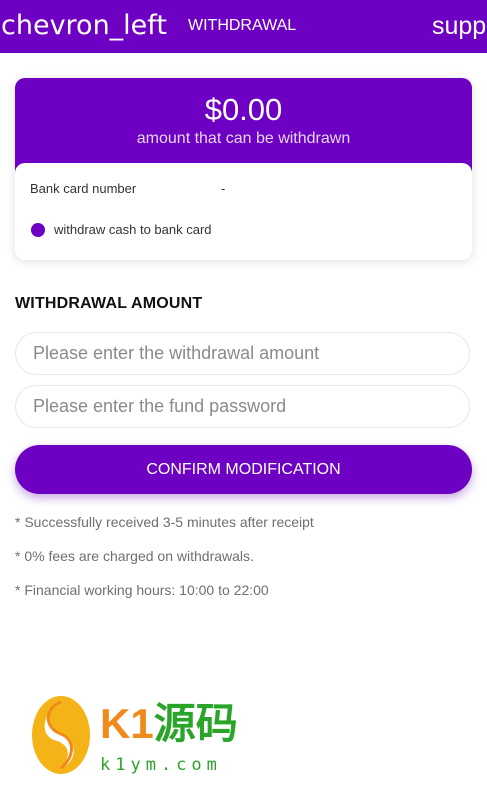 This screenshot has width=487, height=805. I want to click on watermark-brand: K1源码, so click(169, 724).